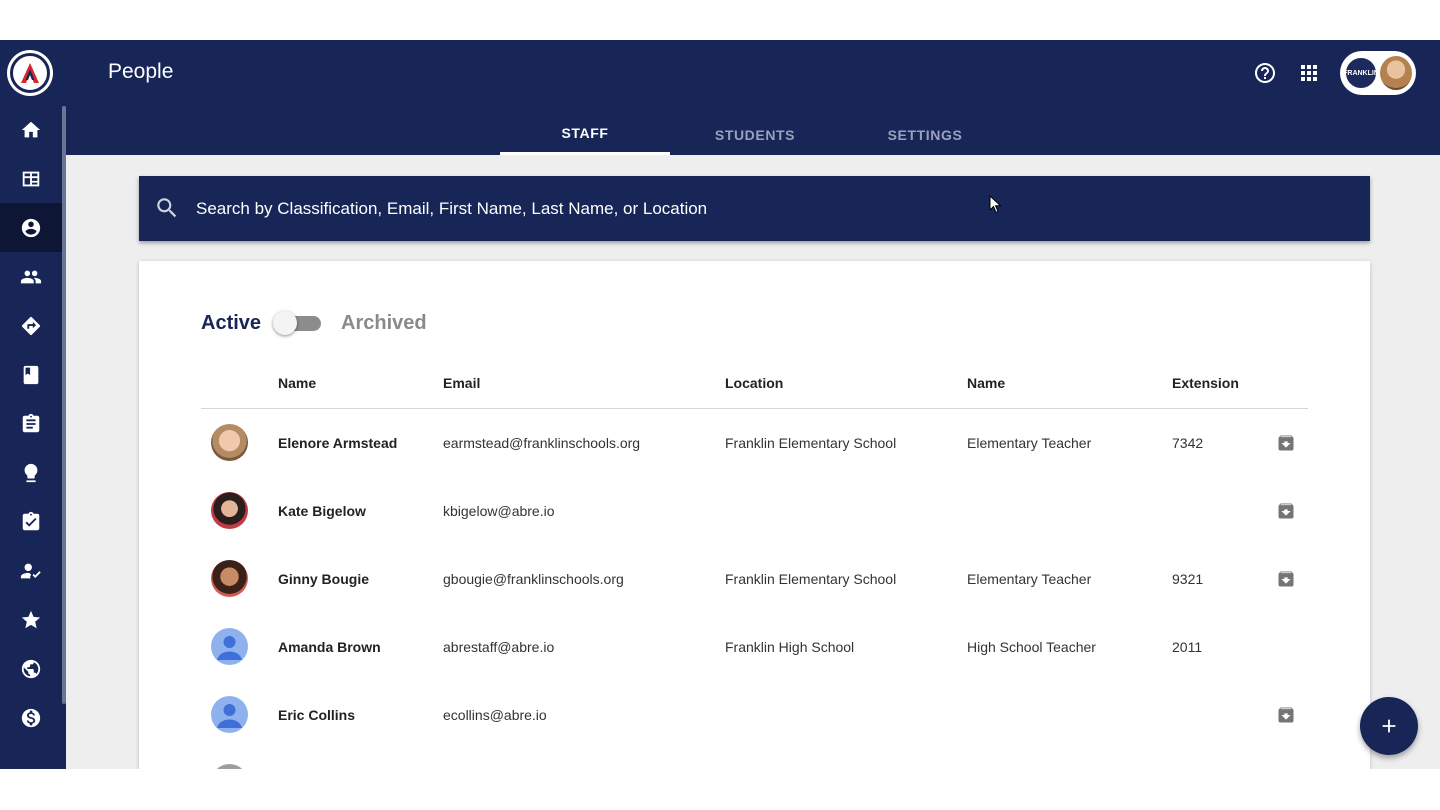  I want to click on account-circle-icon, so click(31, 227).